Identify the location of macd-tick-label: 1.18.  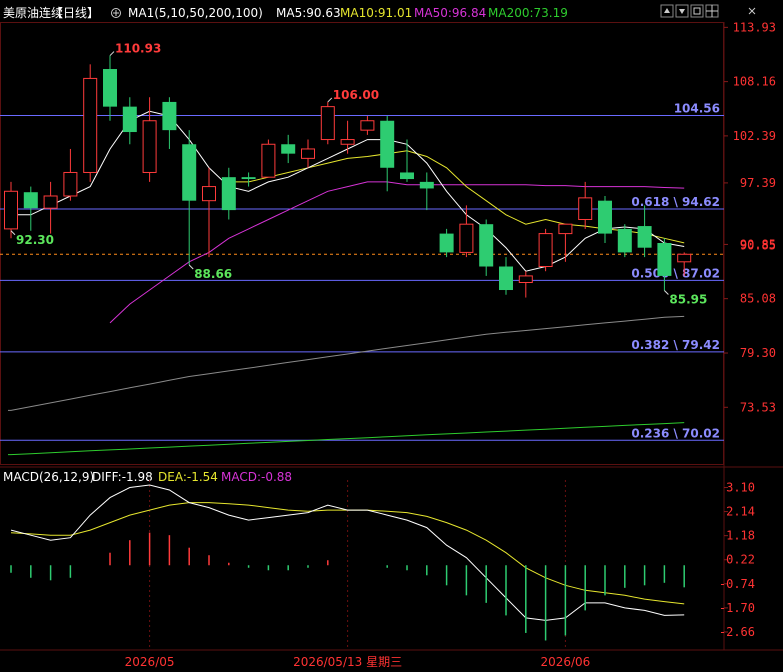
(740, 536).